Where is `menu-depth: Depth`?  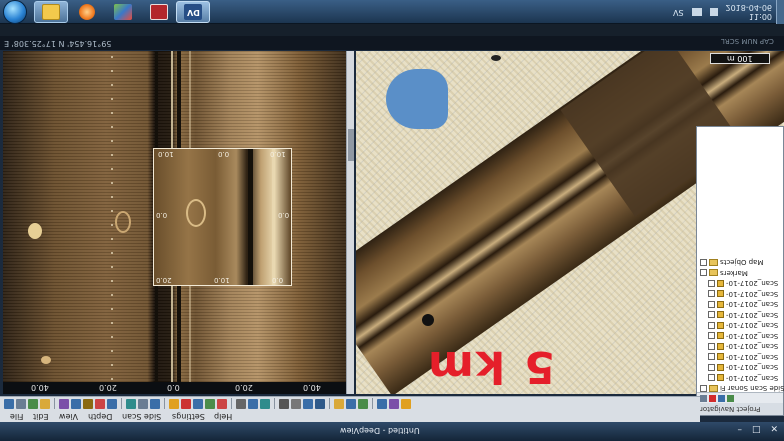
menu-depth: Depth is located at coordinates (100, 416).